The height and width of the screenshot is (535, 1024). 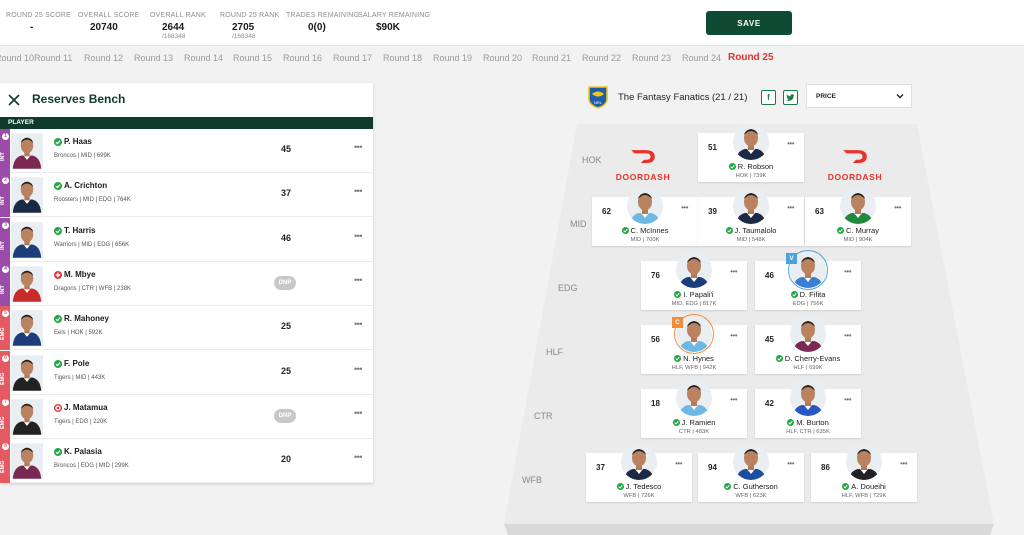 What do you see at coordinates (103, 58) in the screenshot?
I see `round-tab: Round 12` at bounding box center [103, 58].